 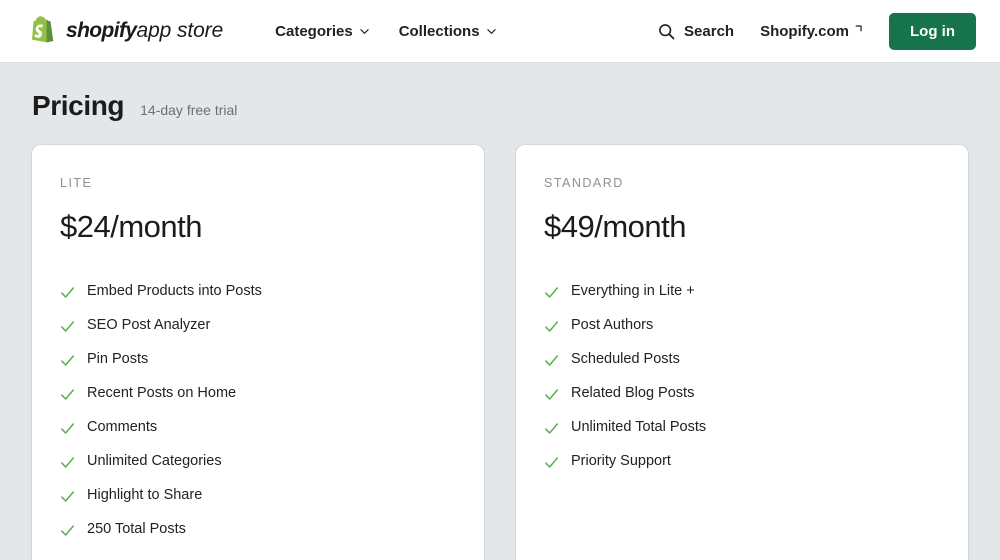 I want to click on feature-label: 250 Total Posts, so click(x=136, y=529).